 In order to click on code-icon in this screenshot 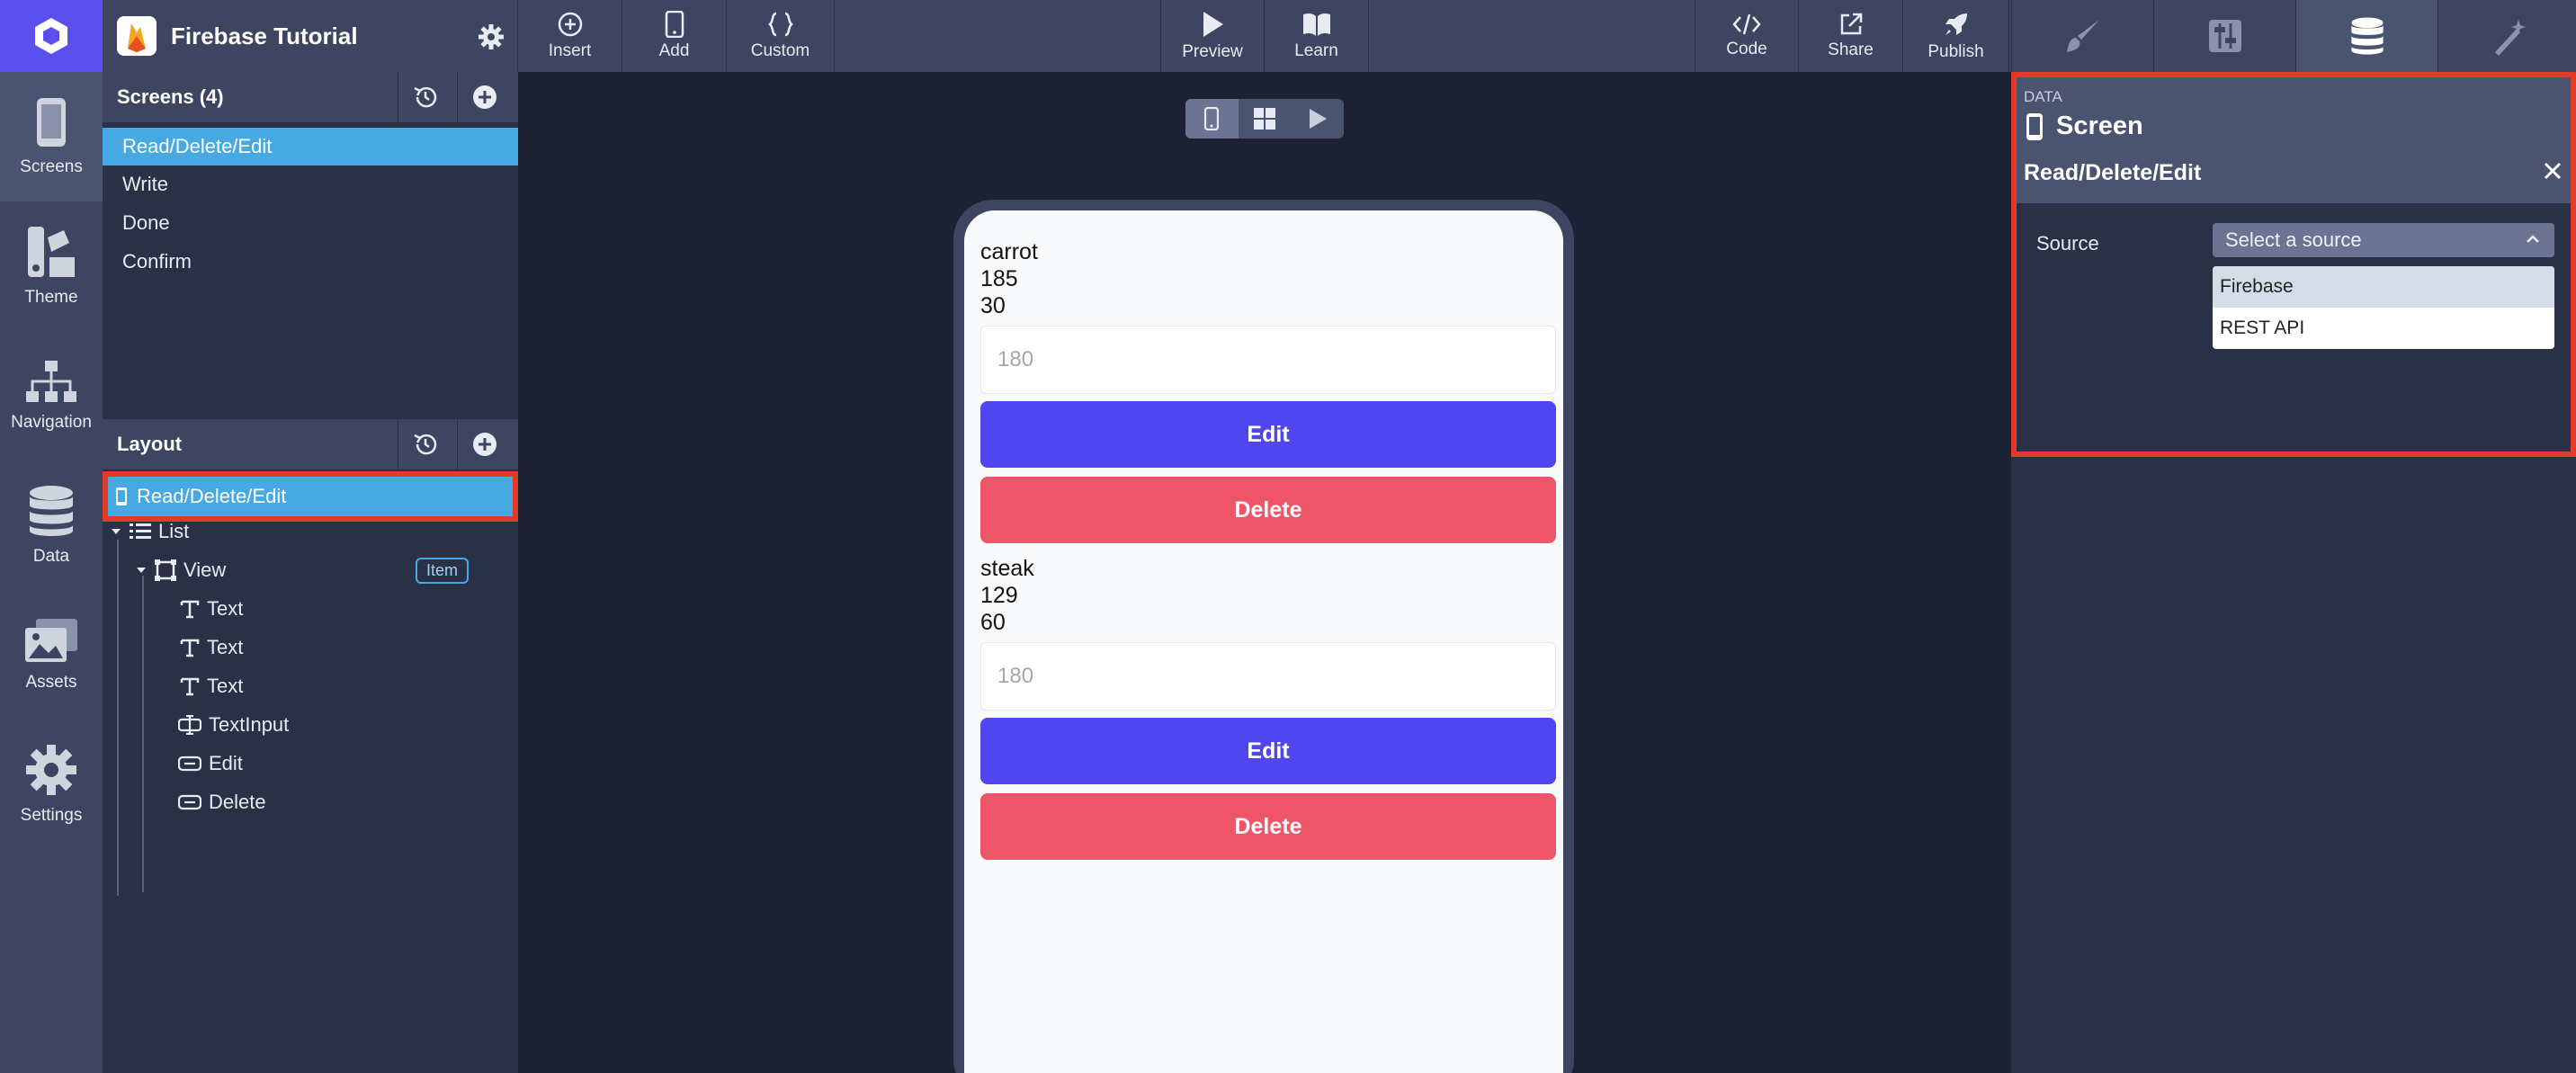, I will do `click(1746, 24)`.